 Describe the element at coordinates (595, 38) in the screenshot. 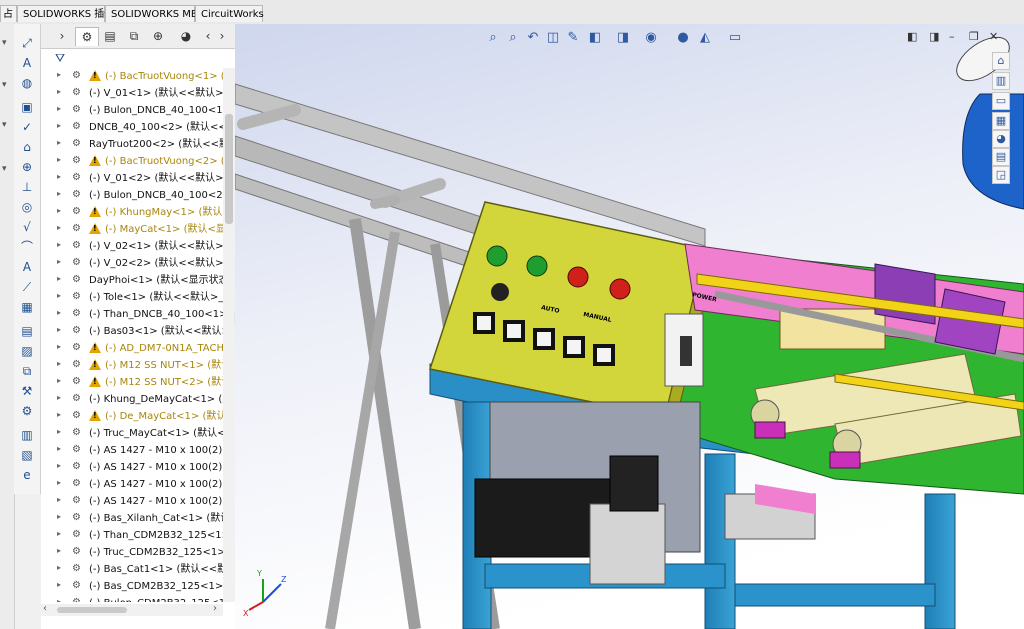

I see `view-orientation-icon: ◧` at that location.